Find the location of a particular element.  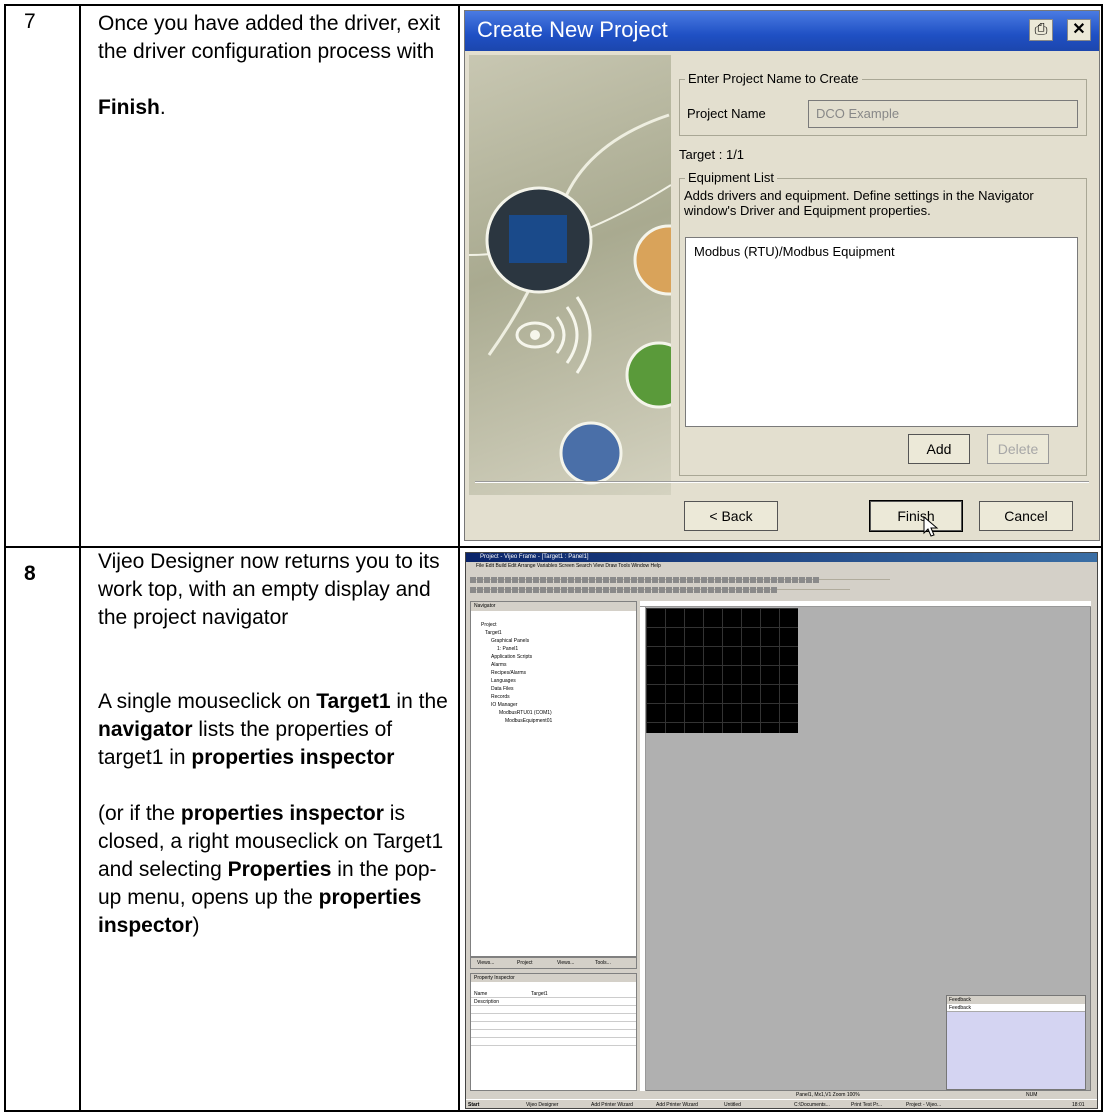

emphasis-text: Properties is located at coordinates (279, 869).